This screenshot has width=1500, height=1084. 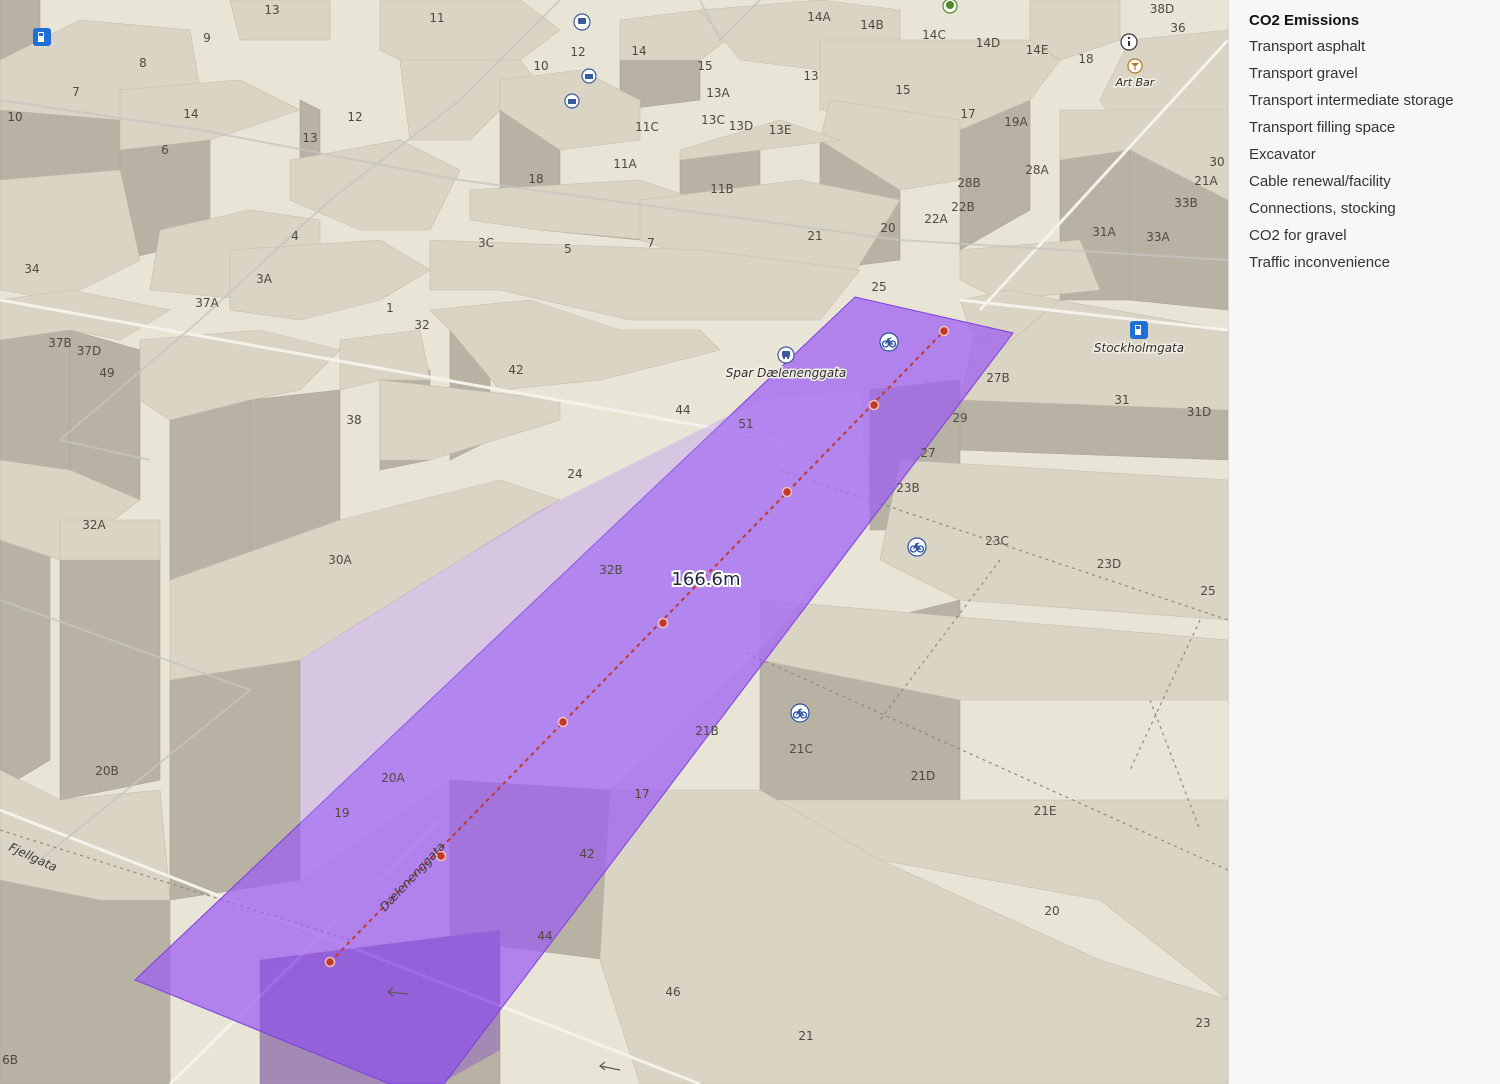 I want to click on house-number: 32, so click(x=421, y=325).